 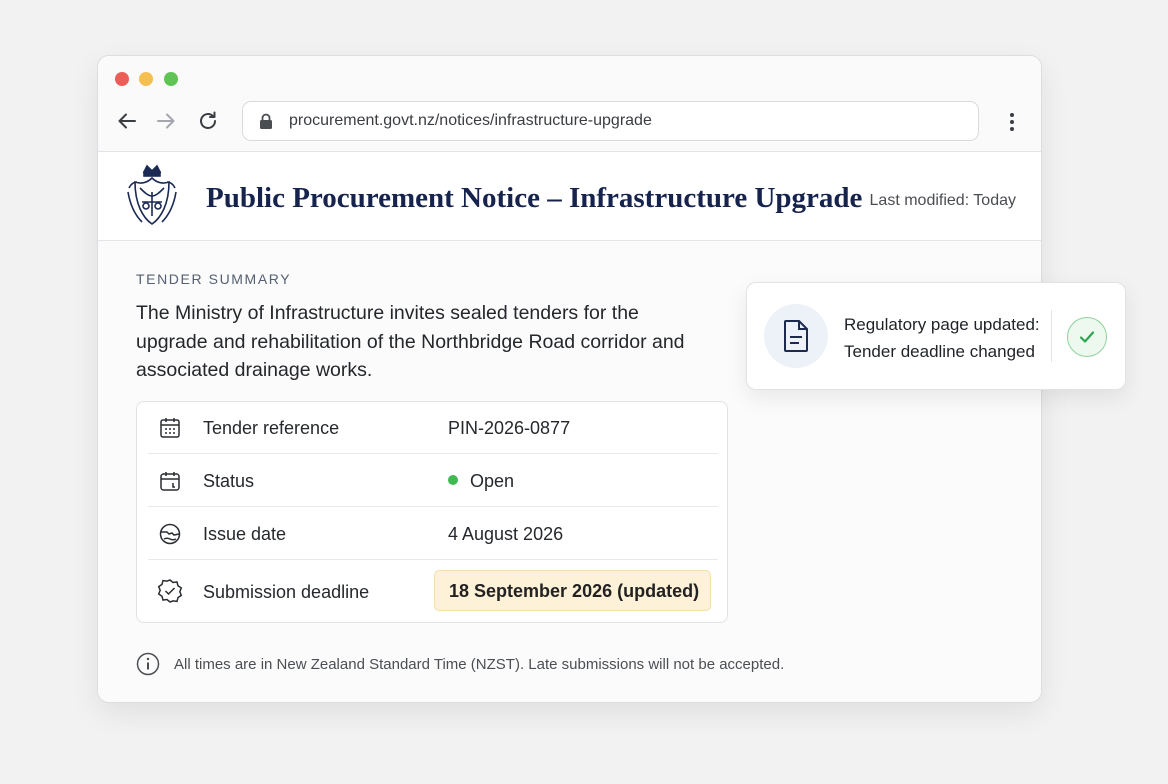 I want to click on detail-row-reference: Tender reference PIN-2026-0877, so click(x=433, y=428).